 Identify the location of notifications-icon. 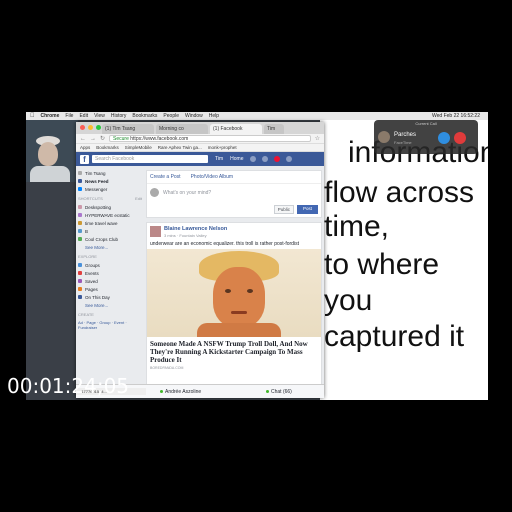
(276, 159).